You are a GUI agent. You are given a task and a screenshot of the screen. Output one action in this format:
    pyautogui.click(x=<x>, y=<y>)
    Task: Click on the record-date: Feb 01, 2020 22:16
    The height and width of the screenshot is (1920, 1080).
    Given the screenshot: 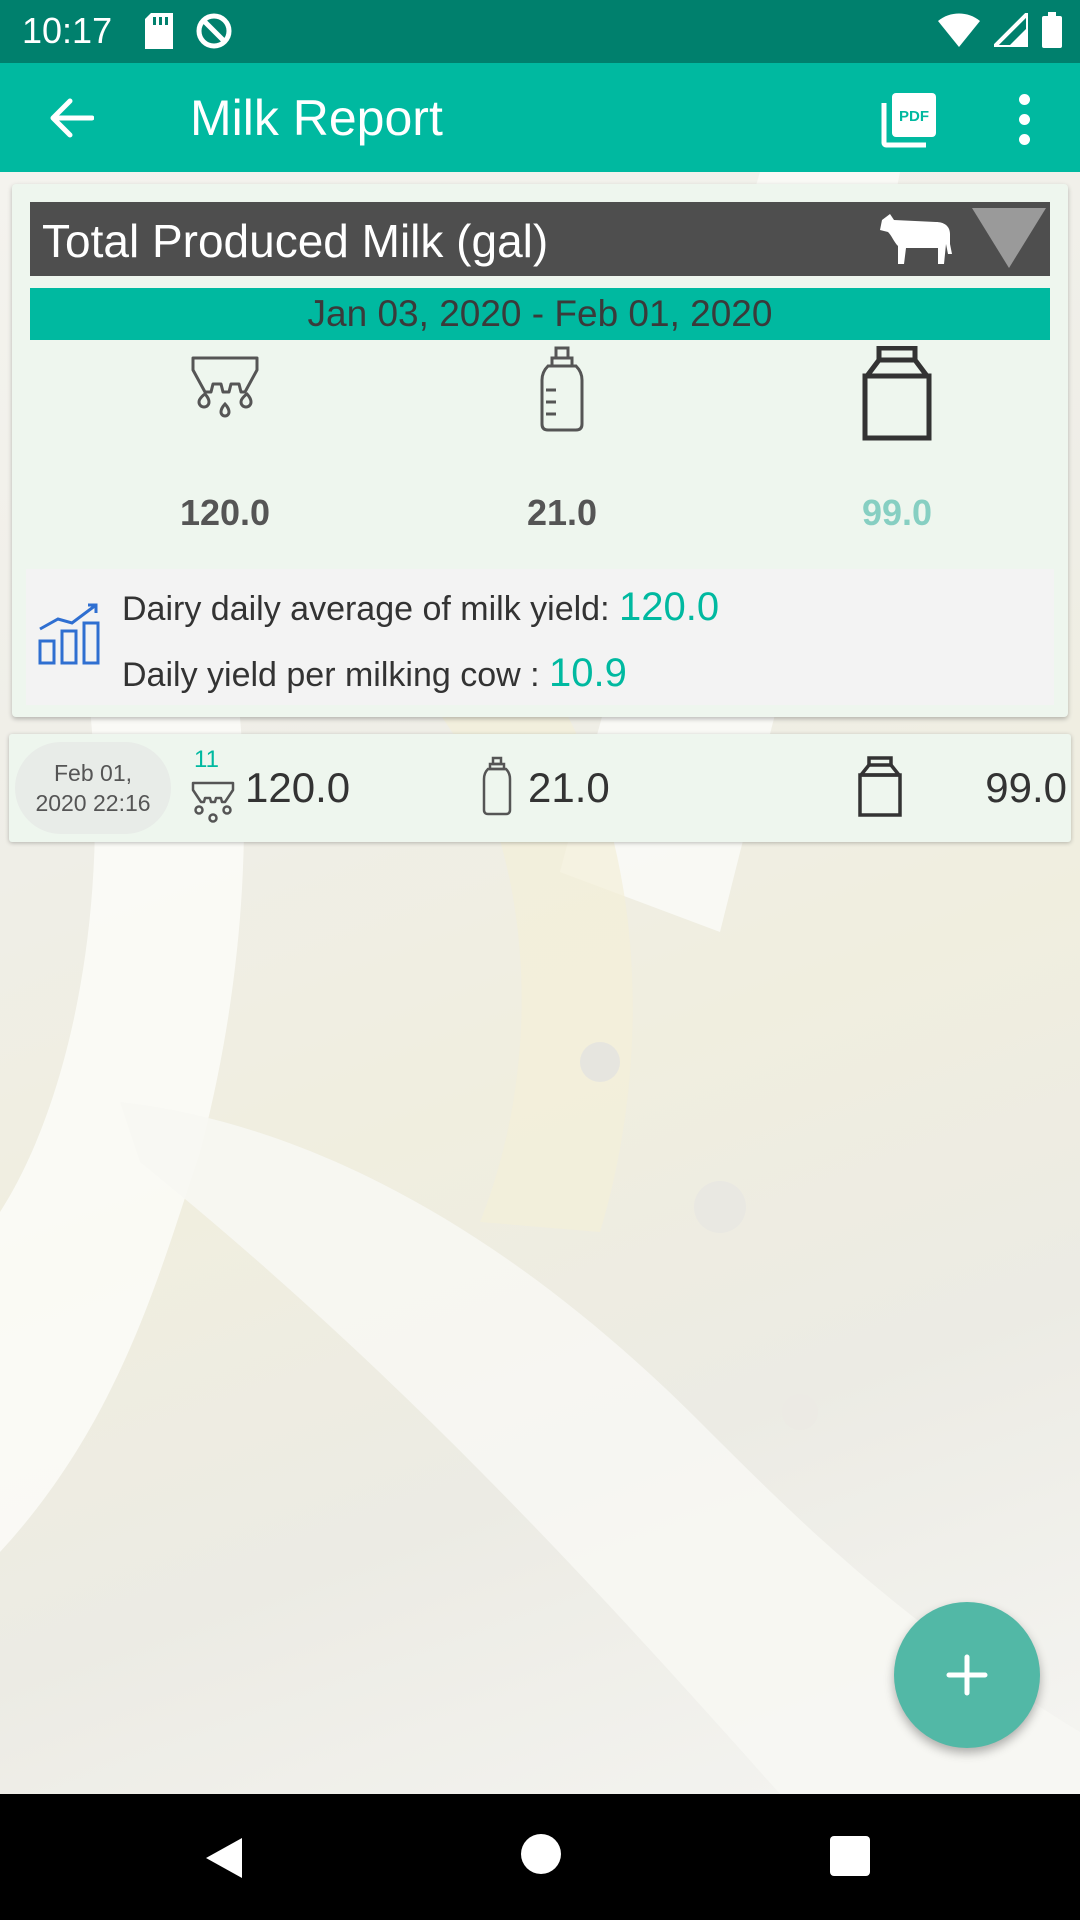 What is the action you would take?
    pyautogui.click(x=93, y=788)
    